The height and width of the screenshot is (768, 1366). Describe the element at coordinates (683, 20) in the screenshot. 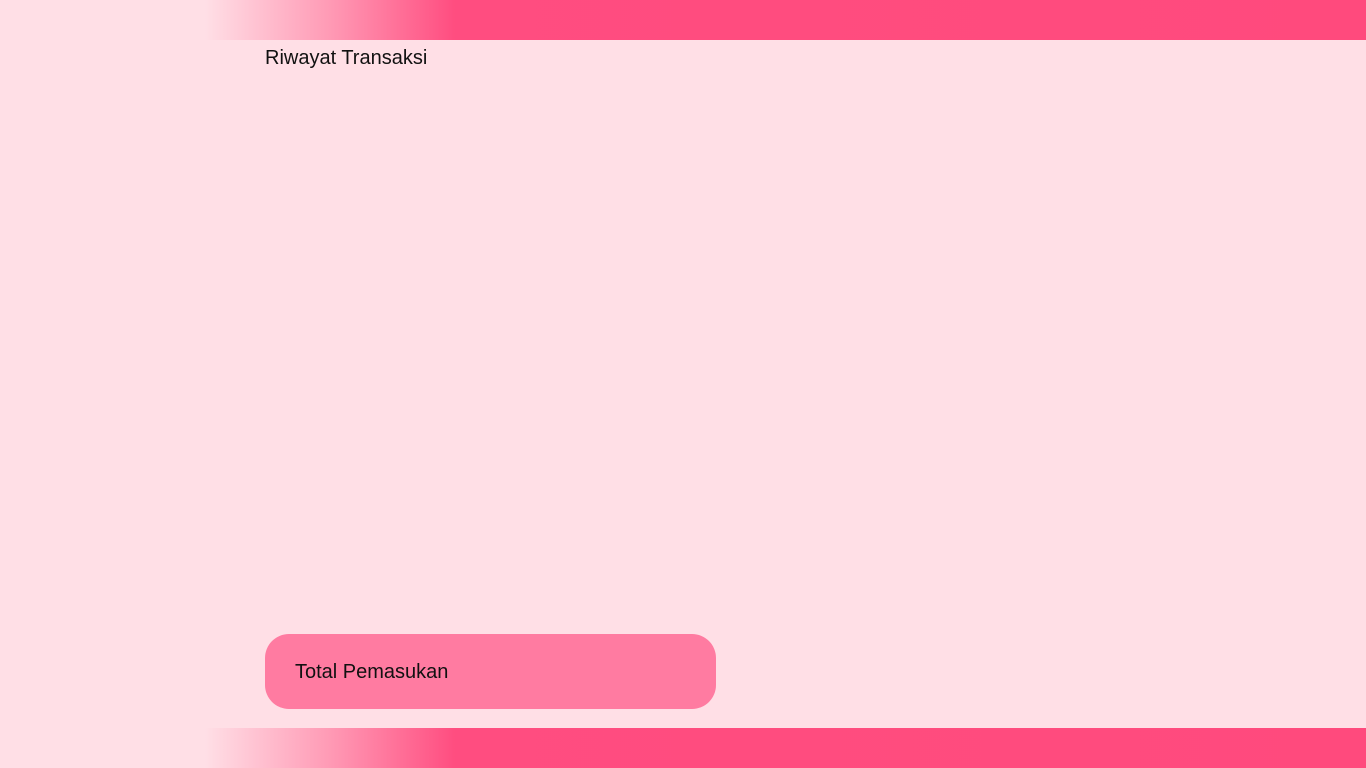

I see `top-bar` at that location.